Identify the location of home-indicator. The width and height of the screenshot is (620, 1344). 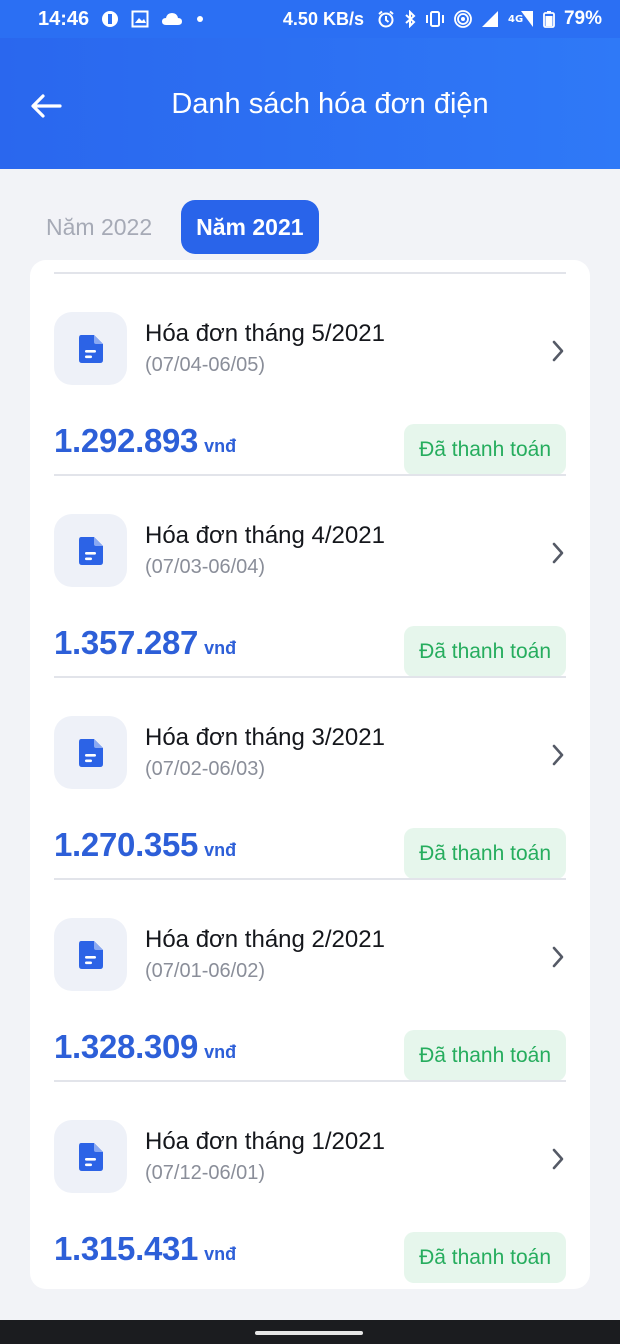
(309, 1333).